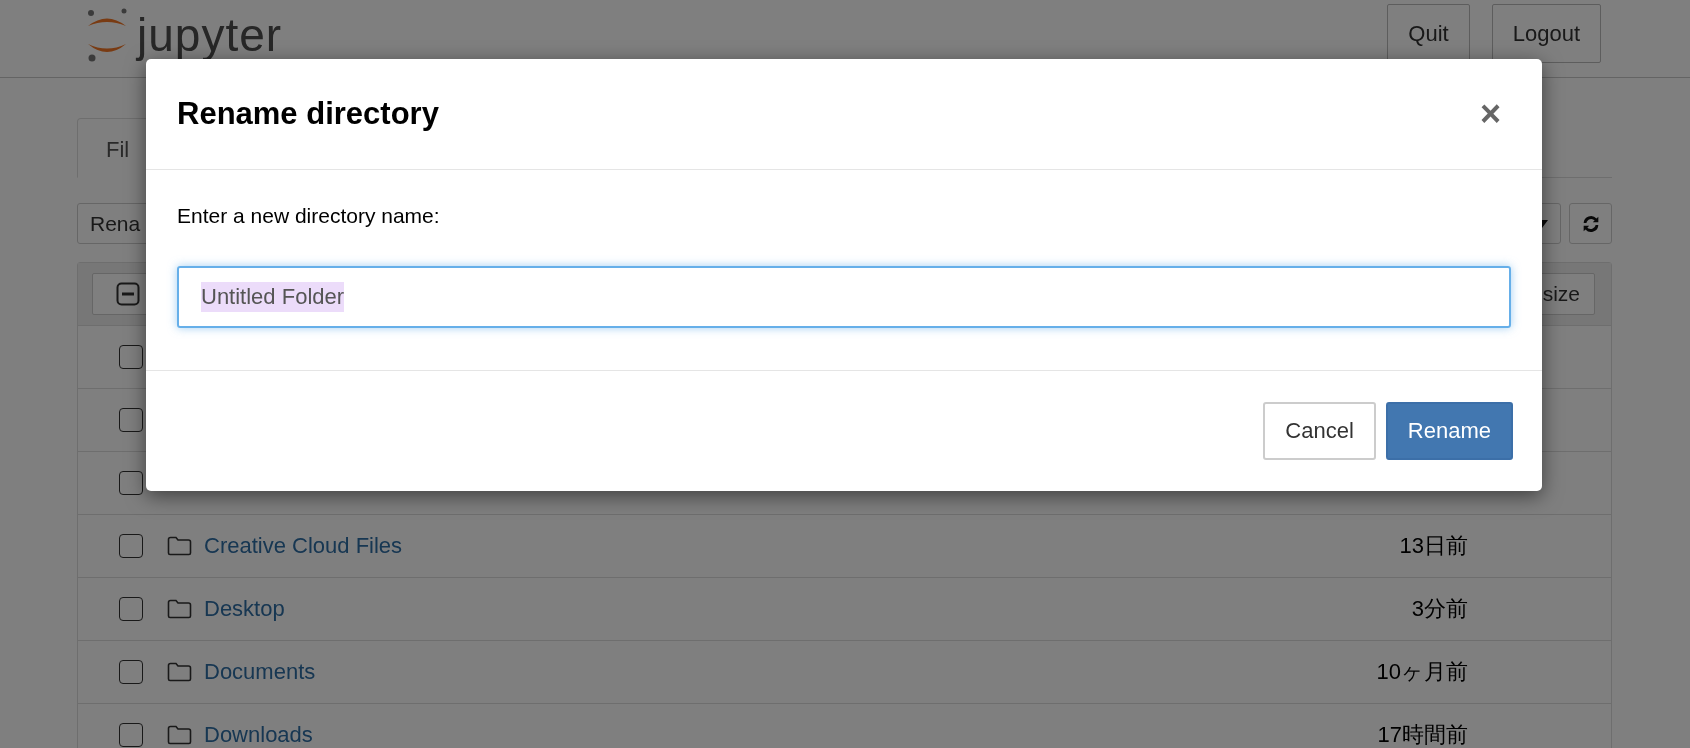  Describe the element at coordinates (1439, 609) in the screenshot. I see `modified-time: 3分前` at that location.